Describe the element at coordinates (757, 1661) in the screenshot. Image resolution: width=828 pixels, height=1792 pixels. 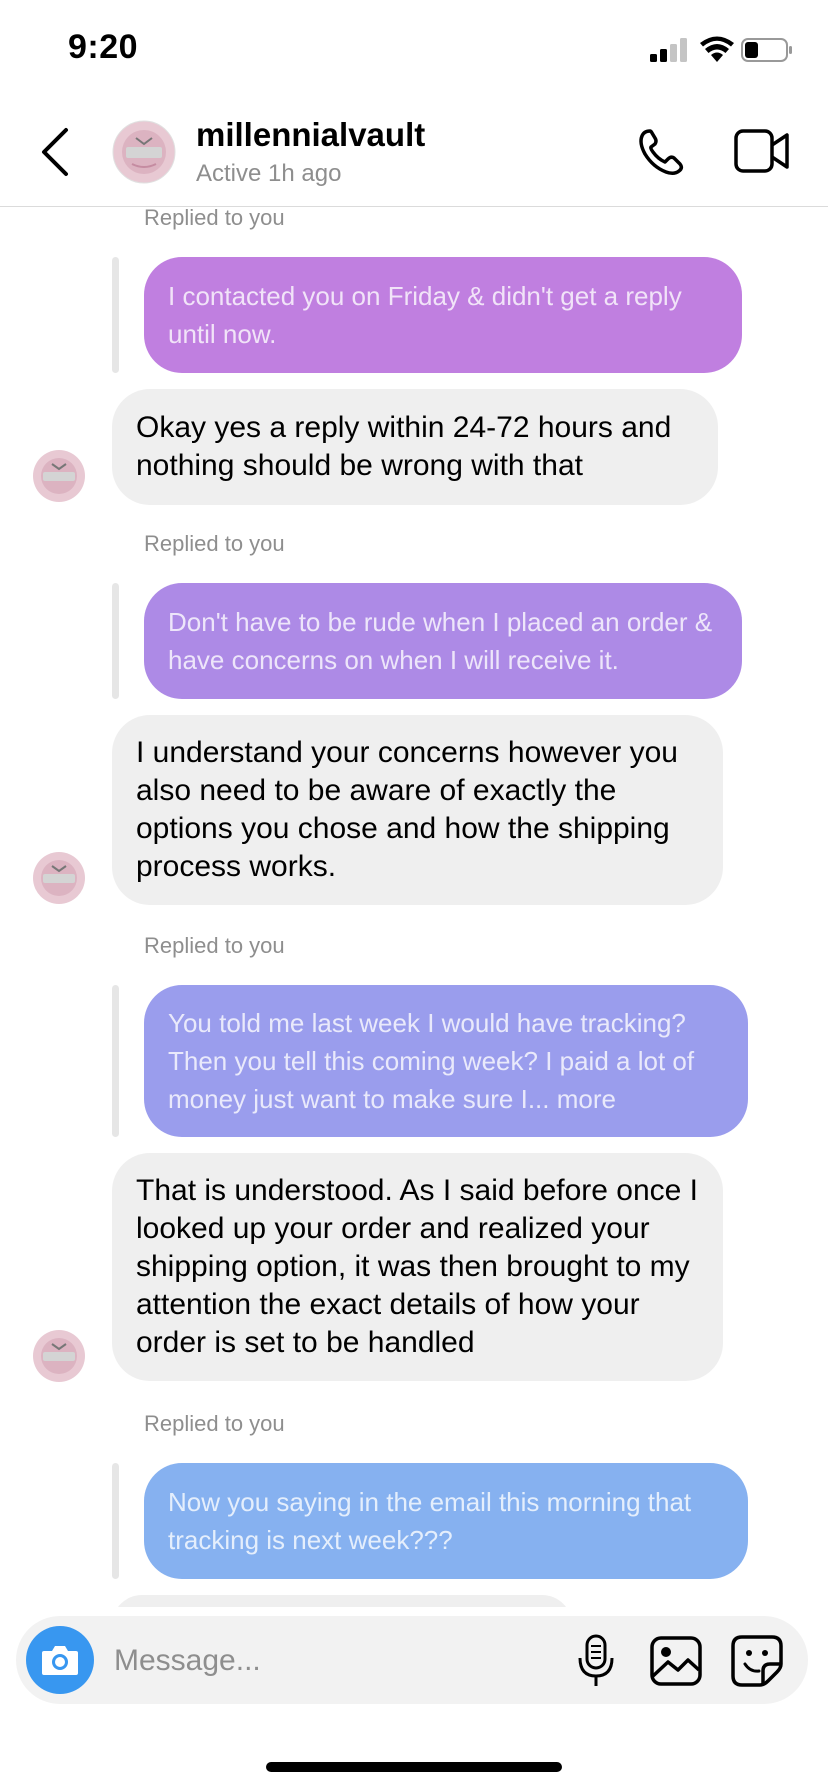
I see `sticker-icon` at that location.